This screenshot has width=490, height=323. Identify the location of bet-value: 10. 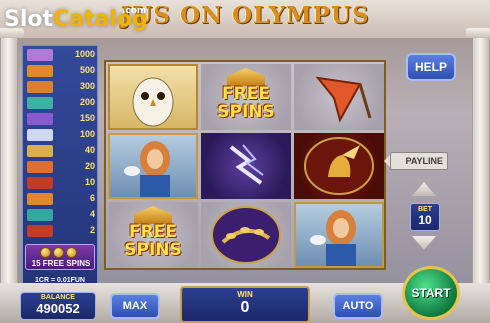
(425, 220).